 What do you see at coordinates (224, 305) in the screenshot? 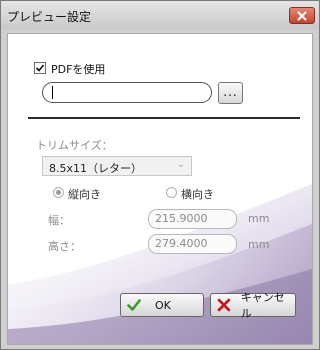
I see `x-icon` at bounding box center [224, 305].